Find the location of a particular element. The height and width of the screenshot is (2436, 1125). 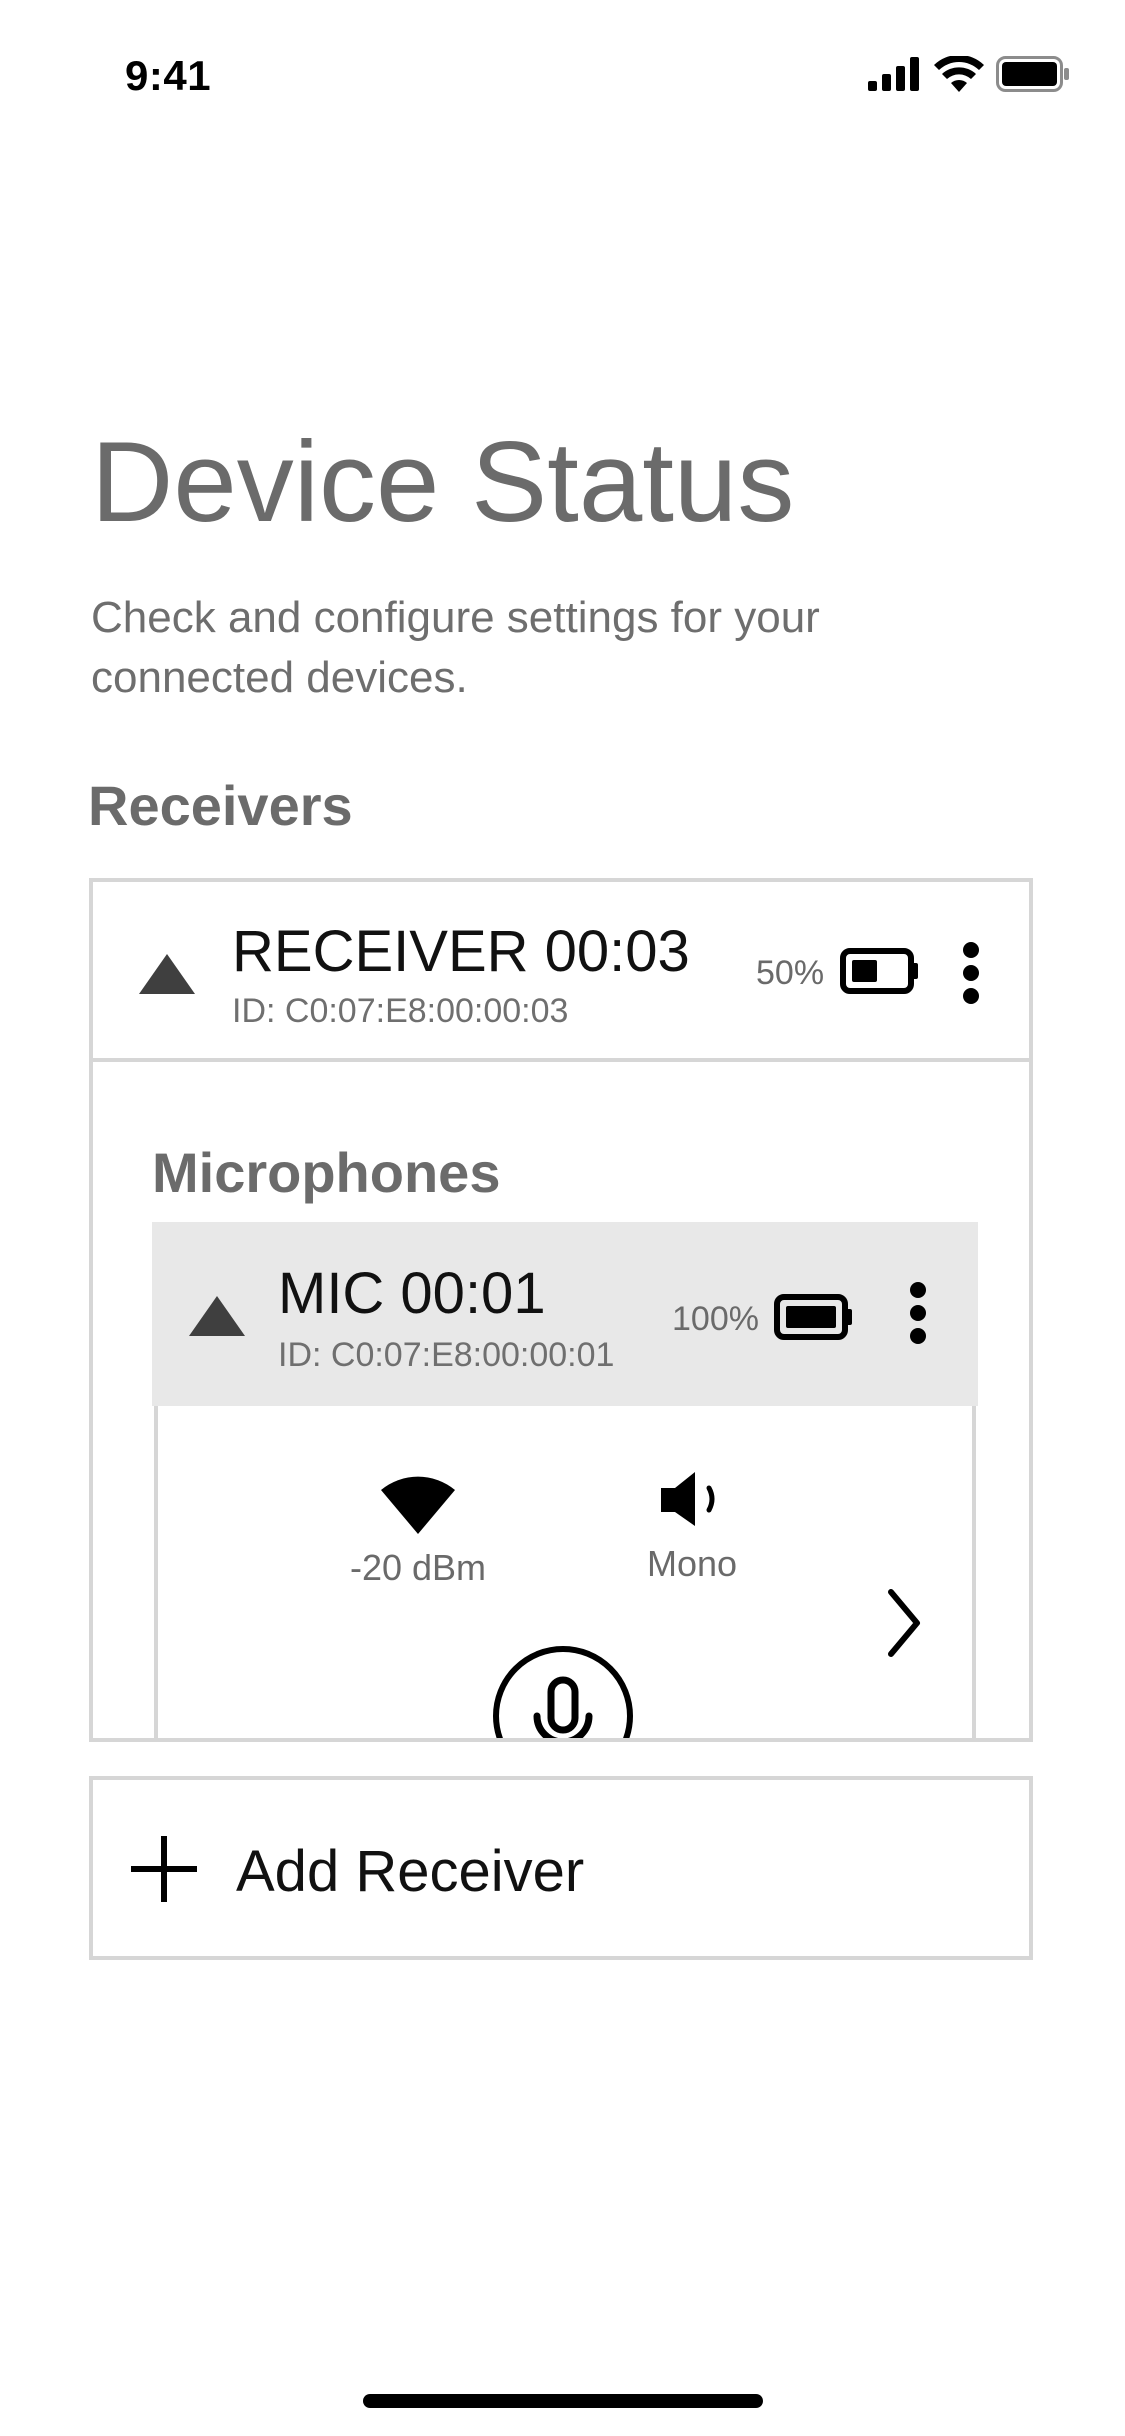

add-receiver-label: Add Receiver is located at coordinates (410, 1871).